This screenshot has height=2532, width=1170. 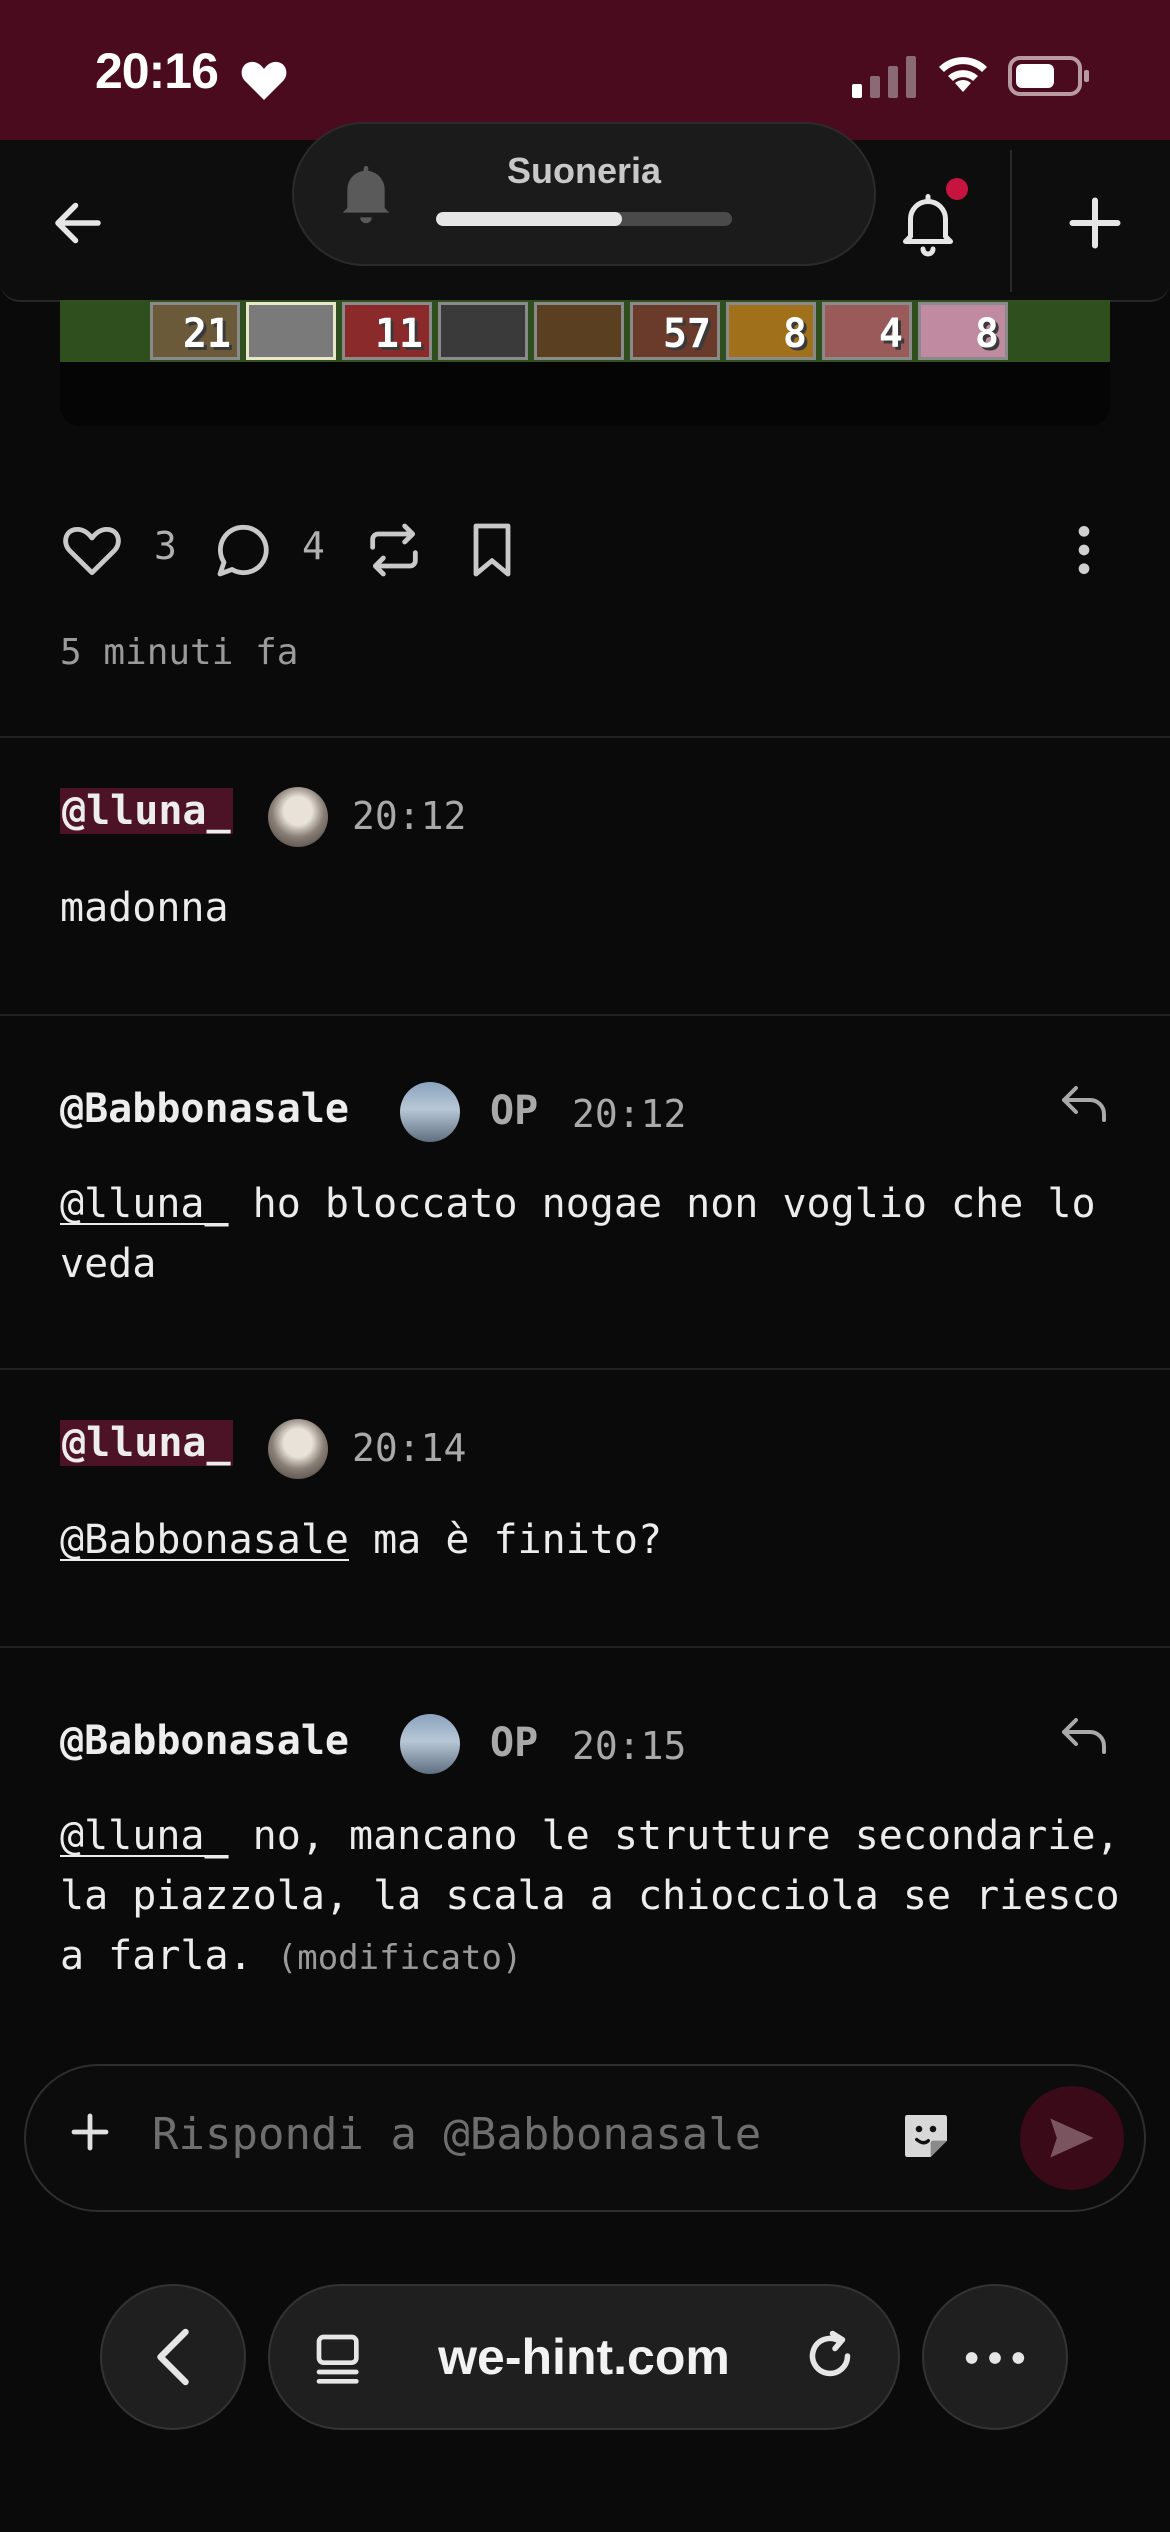 I want to click on hotbar-slot: 21, so click(x=195, y=331).